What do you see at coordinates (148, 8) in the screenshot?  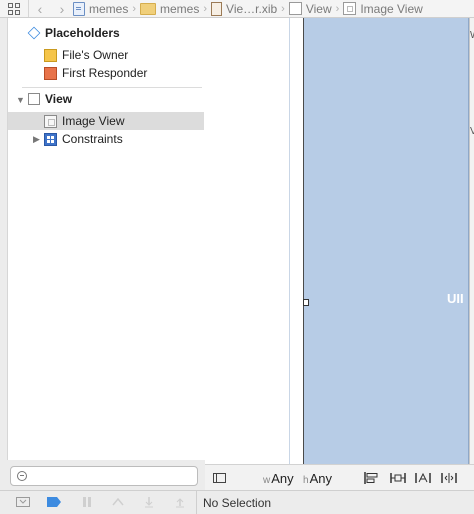 I see `folder-icon` at bounding box center [148, 8].